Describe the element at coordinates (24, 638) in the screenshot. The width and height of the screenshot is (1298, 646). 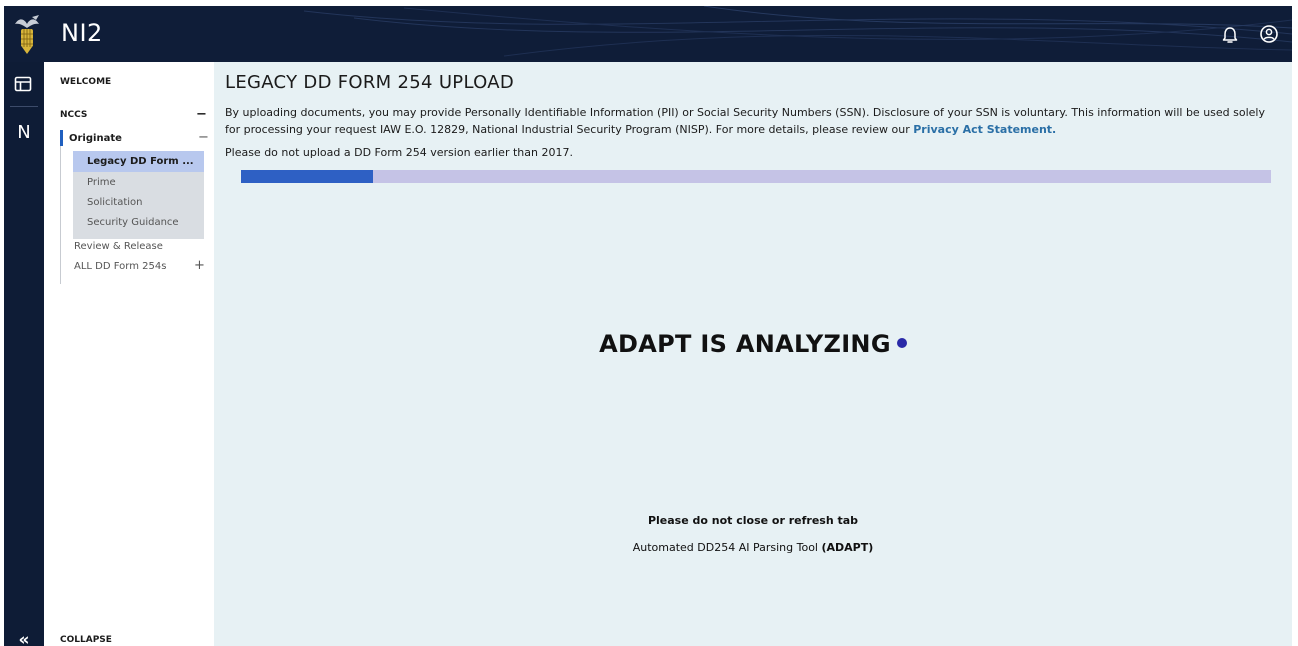
I see `double-chevron-left-icon: «` at that location.